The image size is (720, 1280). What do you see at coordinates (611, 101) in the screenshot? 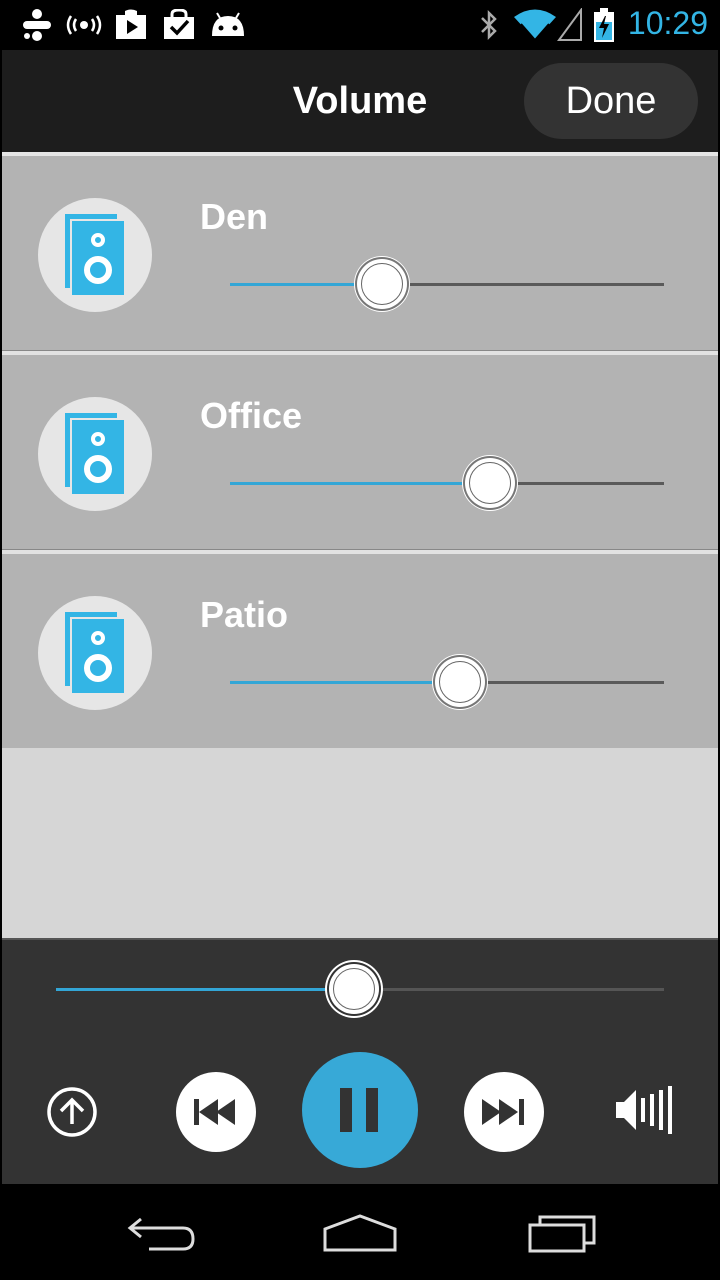
I see `done-button: Done` at bounding box center [611, 101].